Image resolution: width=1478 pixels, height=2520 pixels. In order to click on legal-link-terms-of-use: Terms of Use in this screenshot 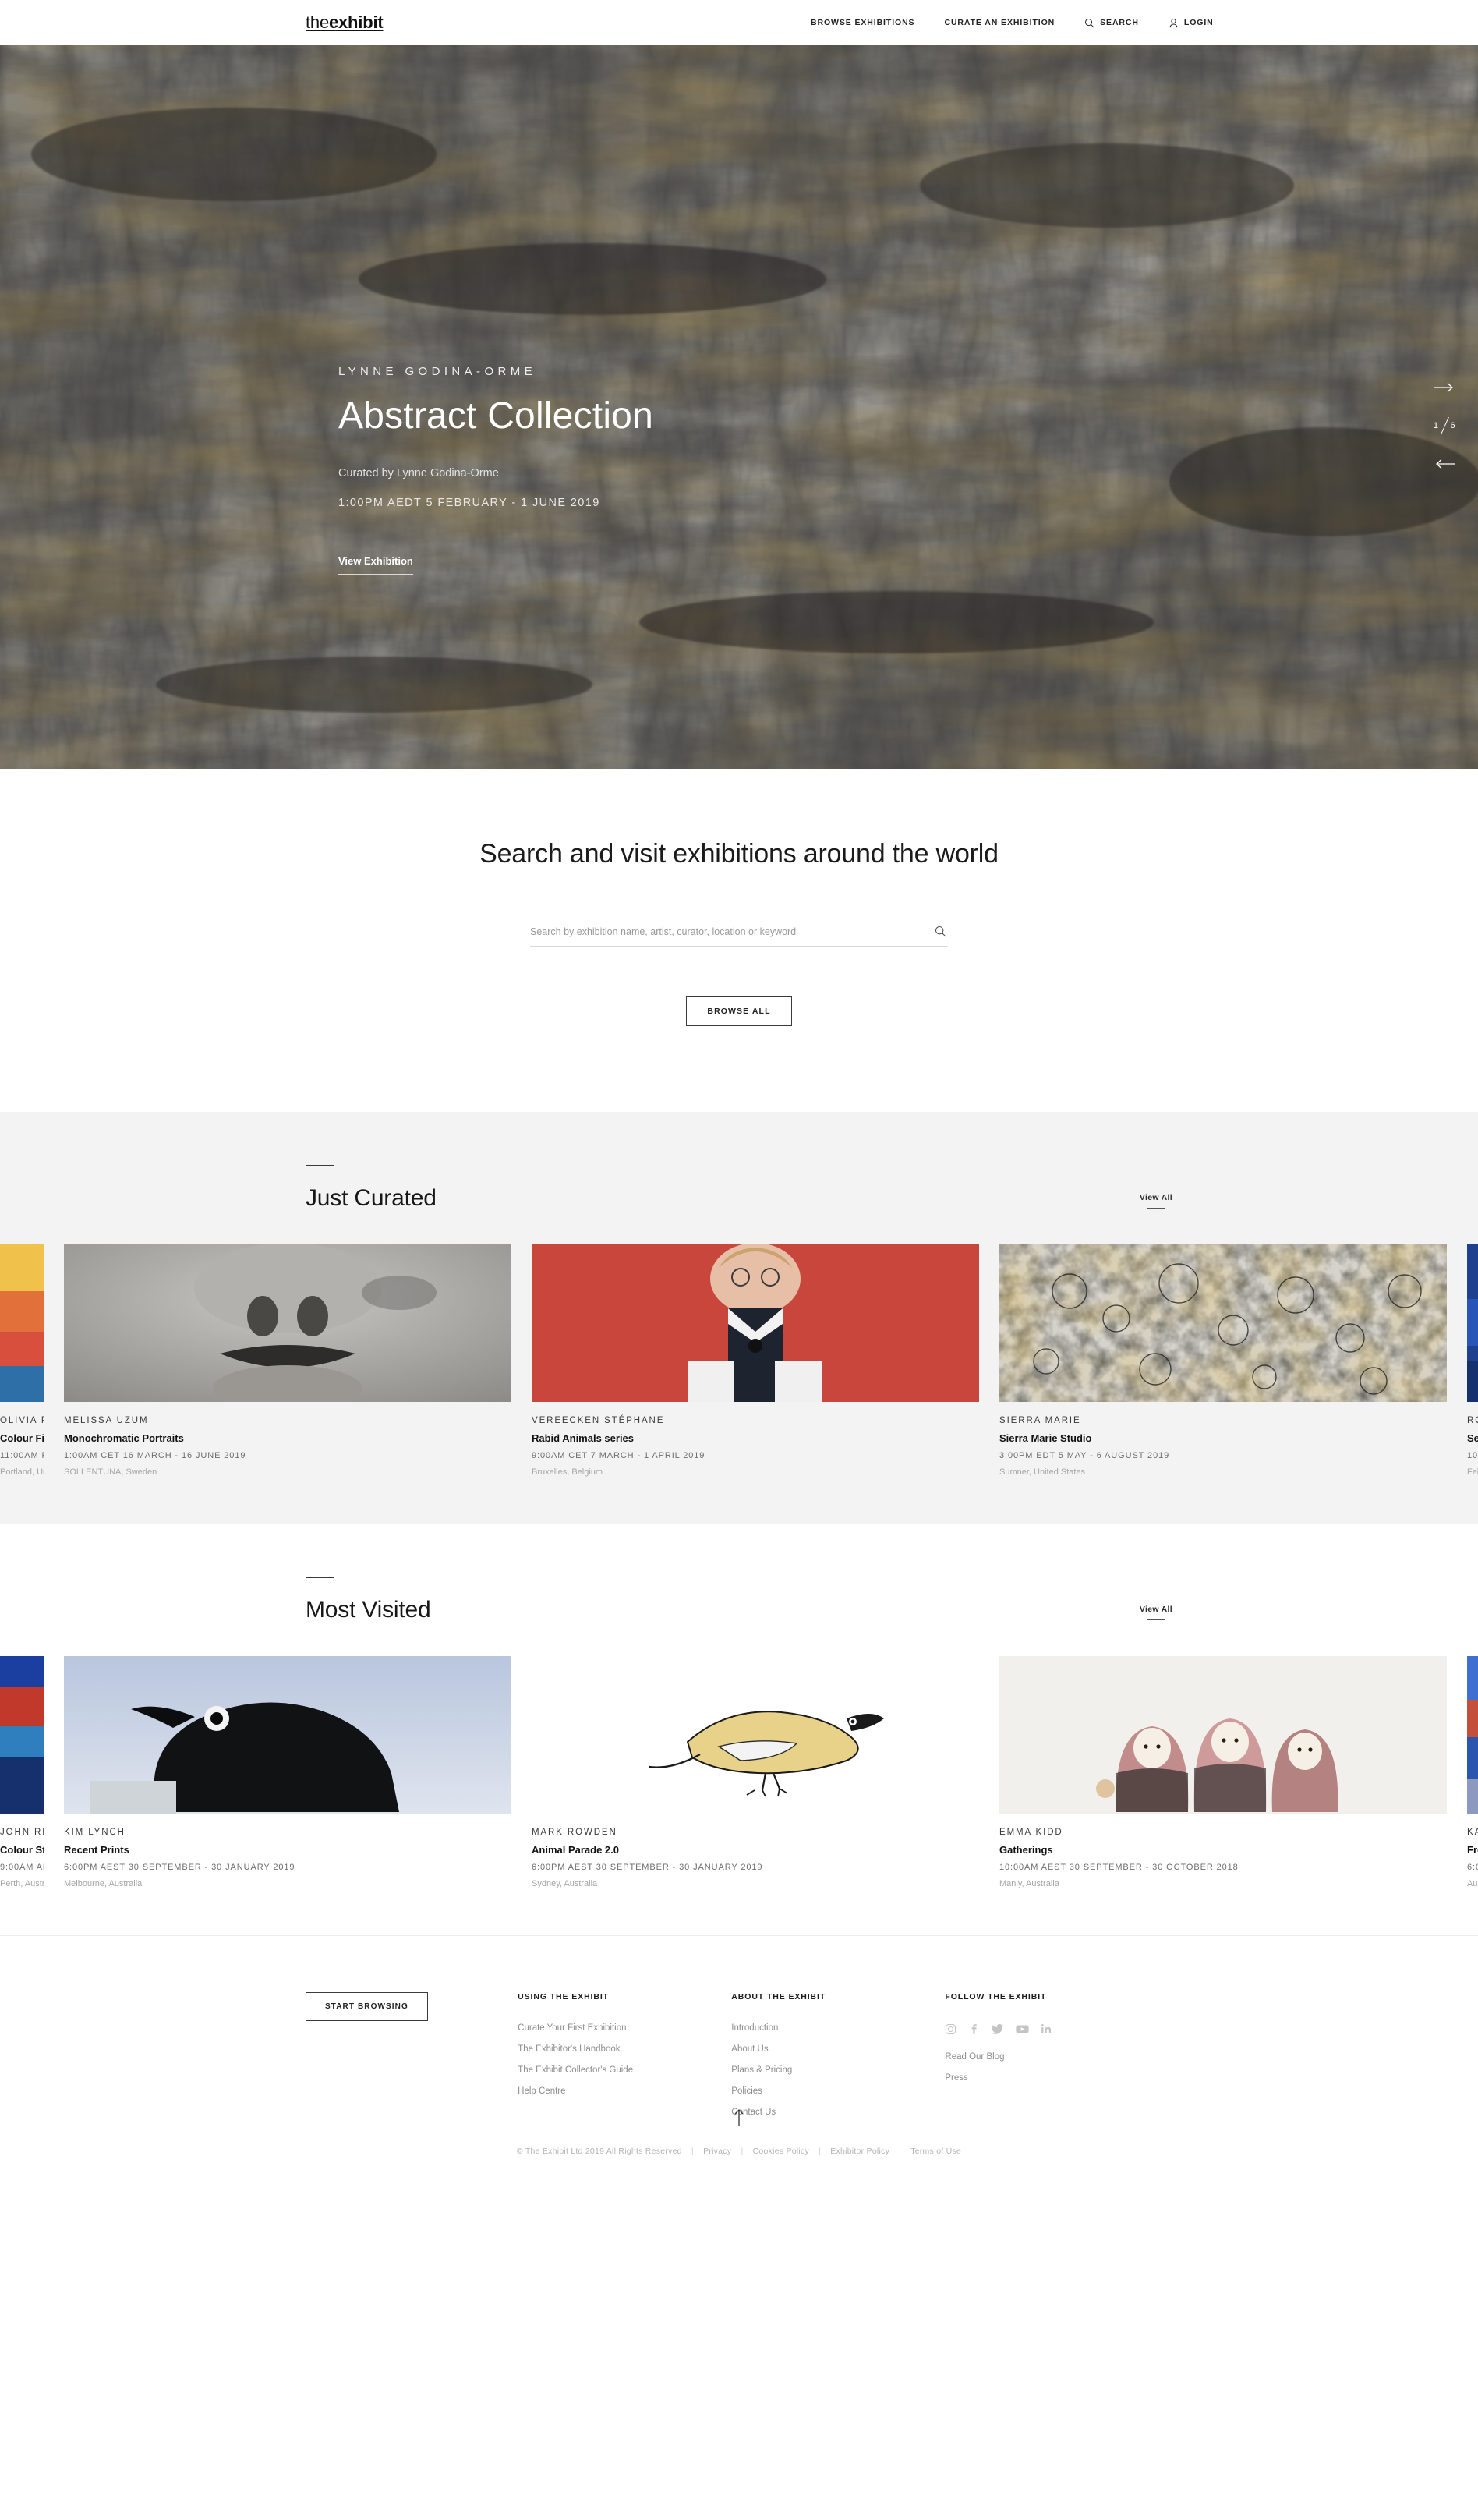, I will do `click(935, 2152)`.